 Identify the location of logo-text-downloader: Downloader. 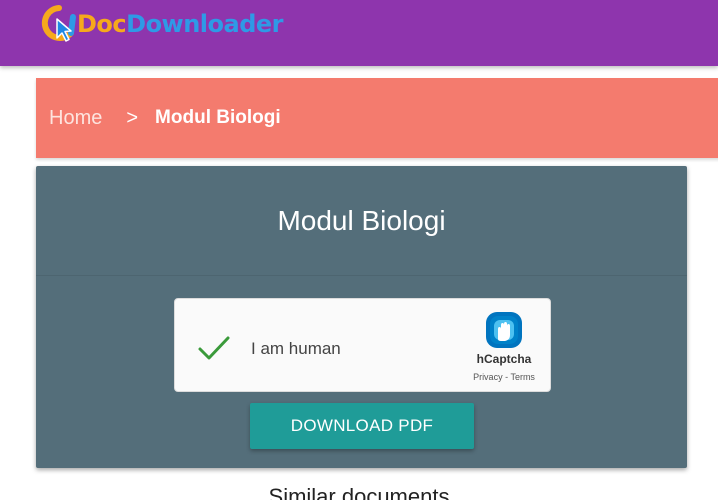
(205, 24).